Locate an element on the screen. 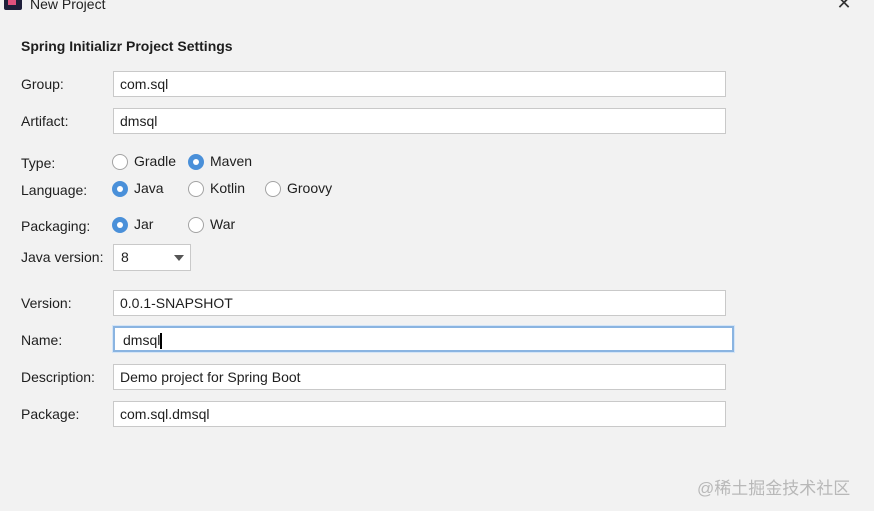 The height and width of the screenshot is (511, 874). type-label: Type: is located at coordinates (38, 163).